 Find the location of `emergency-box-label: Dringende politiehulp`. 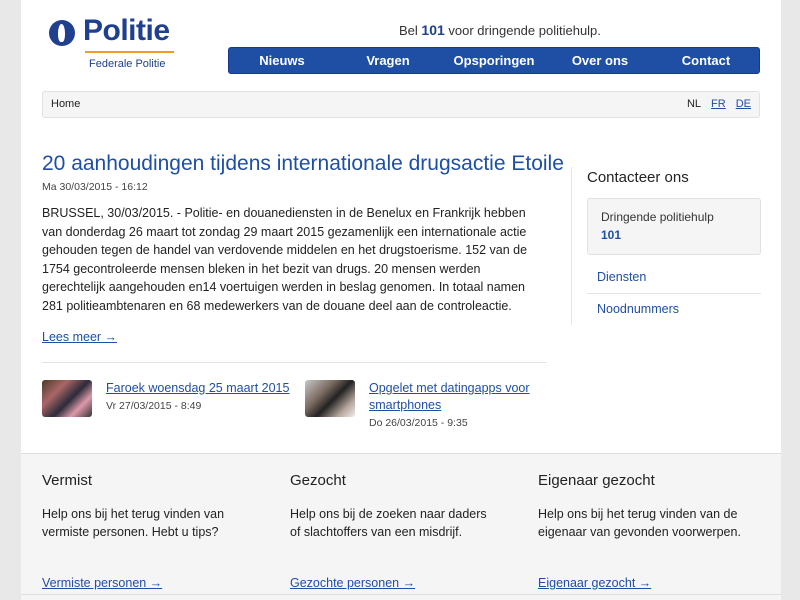

emergency-box-label: Dringende politiehulp is located at coordinates (657, 217).